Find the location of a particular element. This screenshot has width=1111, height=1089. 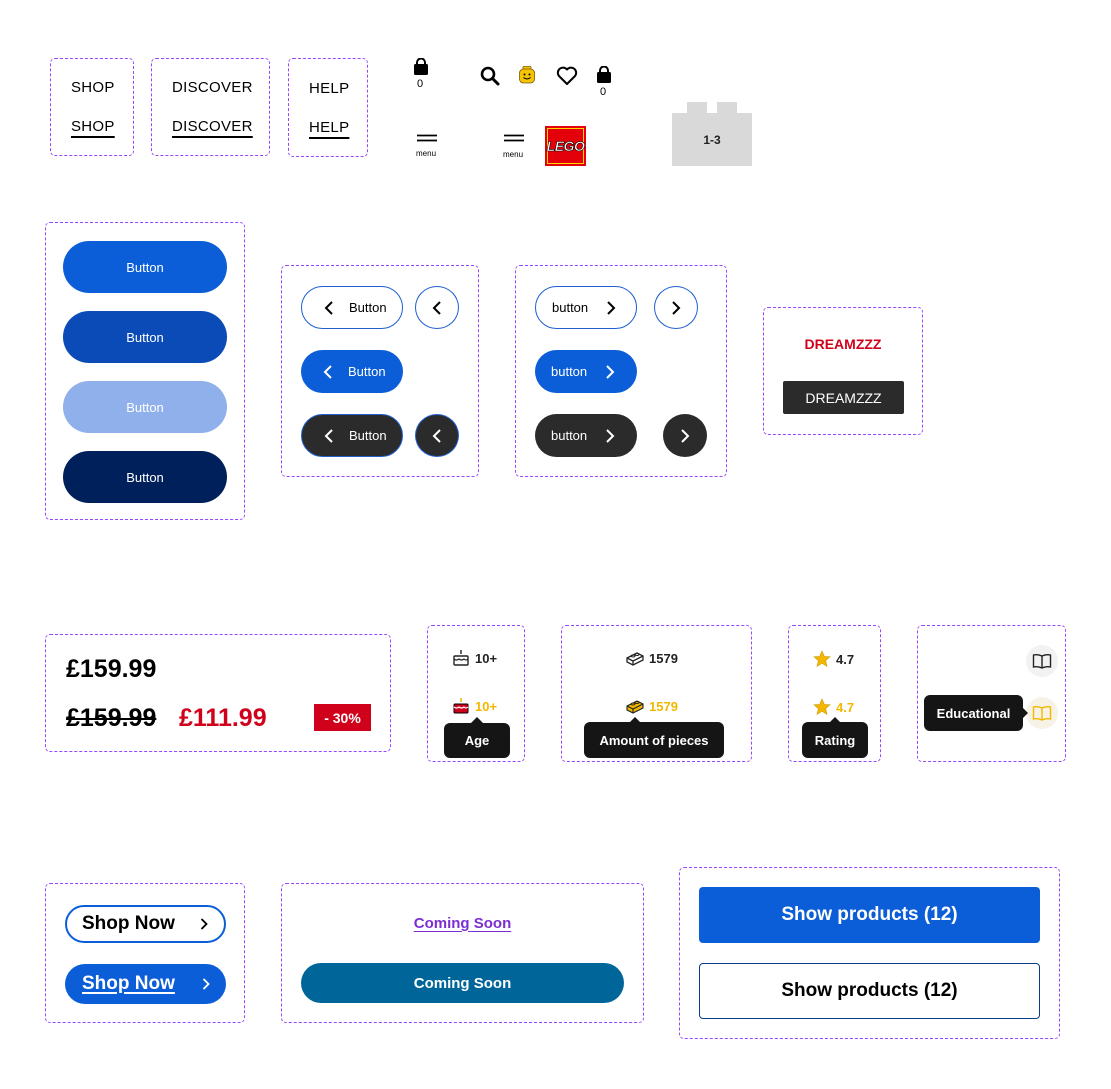

search-icon is located at coordinates (490, 76).